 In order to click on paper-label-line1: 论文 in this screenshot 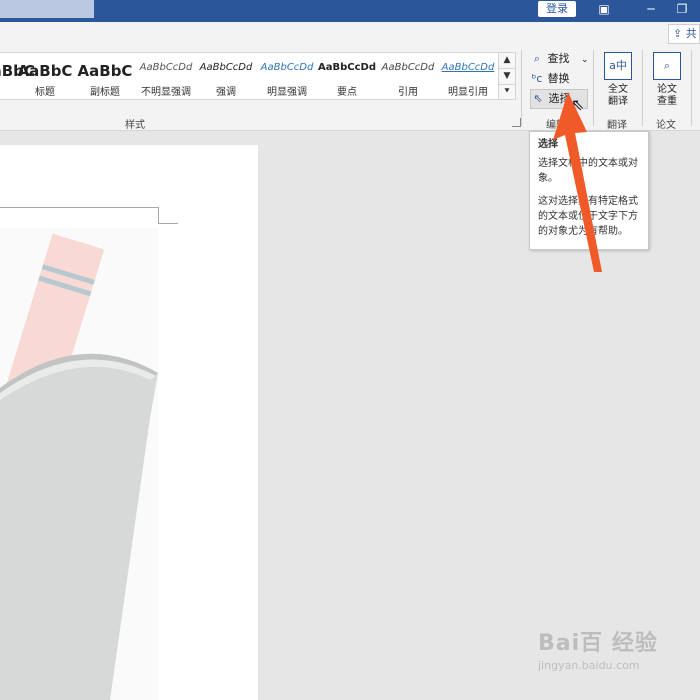, I will do `click(667, 89)`.